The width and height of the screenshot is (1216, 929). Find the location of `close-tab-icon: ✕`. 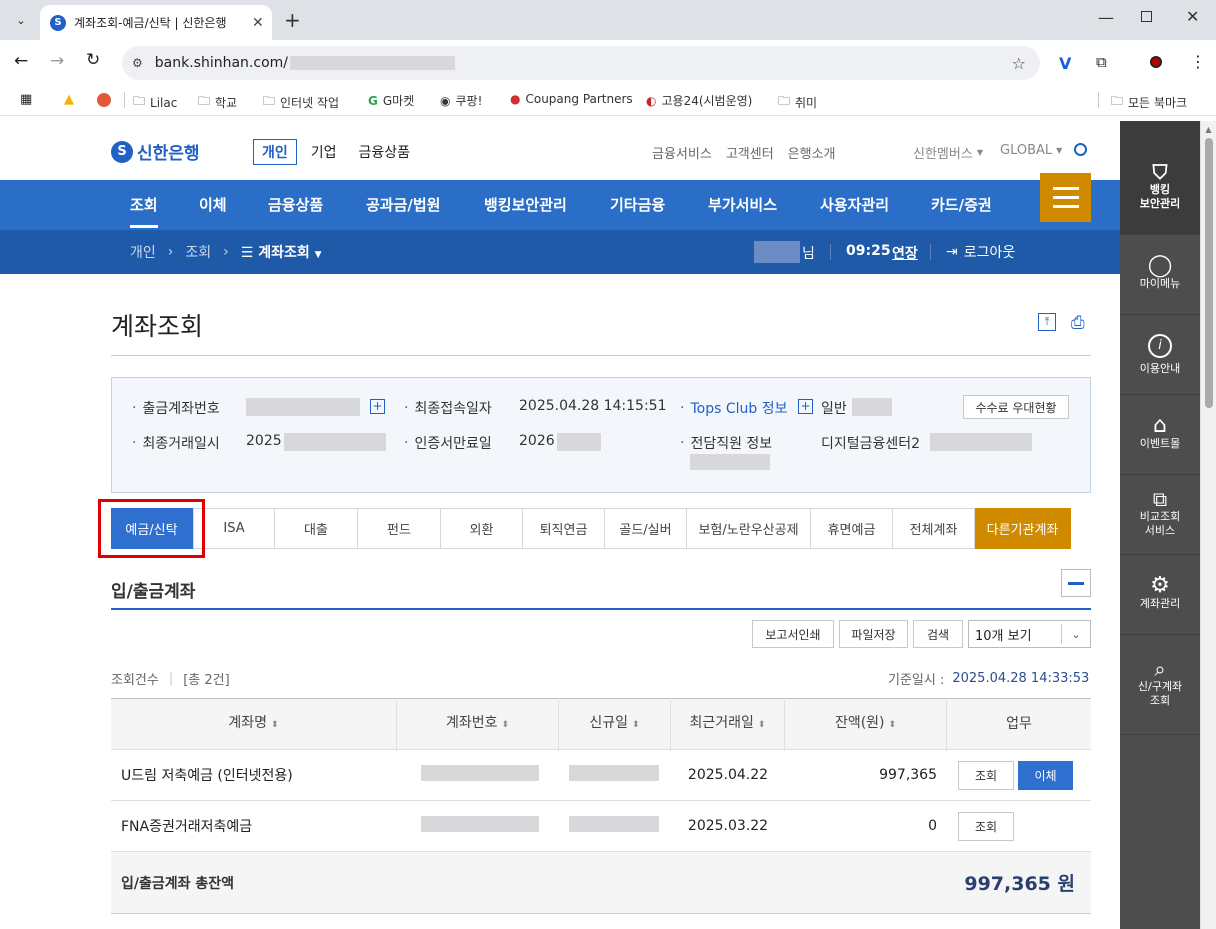

close-tab-icon: ✕ is located at coordinates (258, 23).